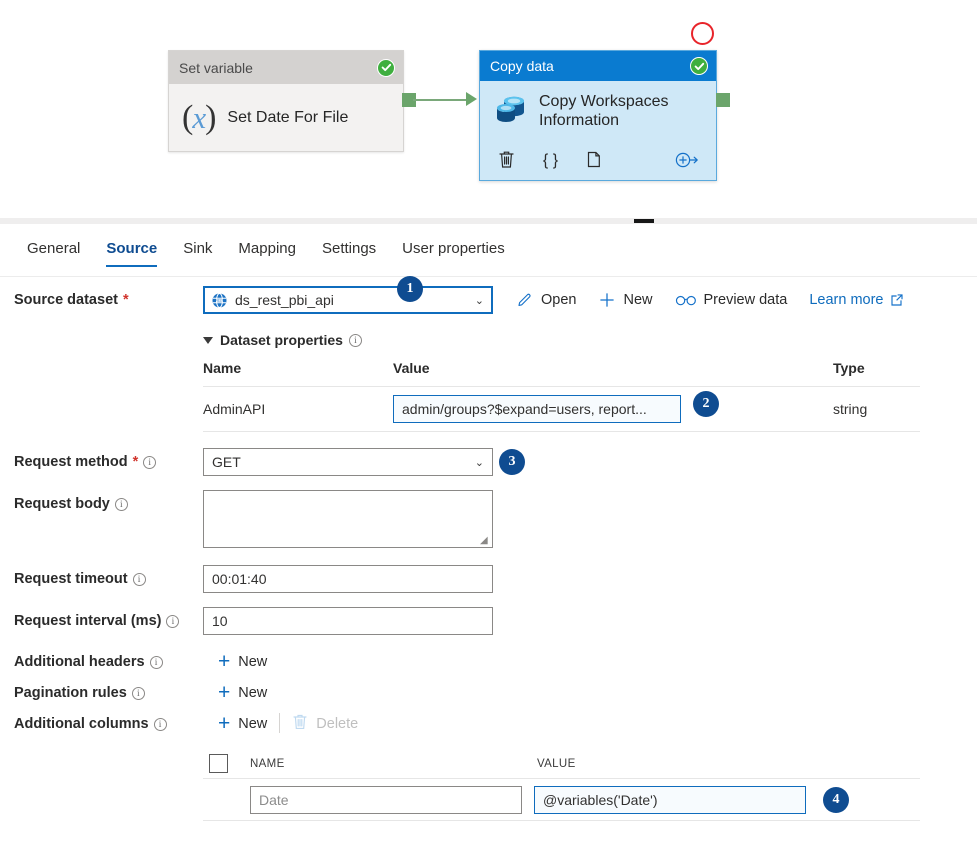 This screenshot has height=865, width=977. I want to click on table-header-row: Name Value Type, so click(561, 373).